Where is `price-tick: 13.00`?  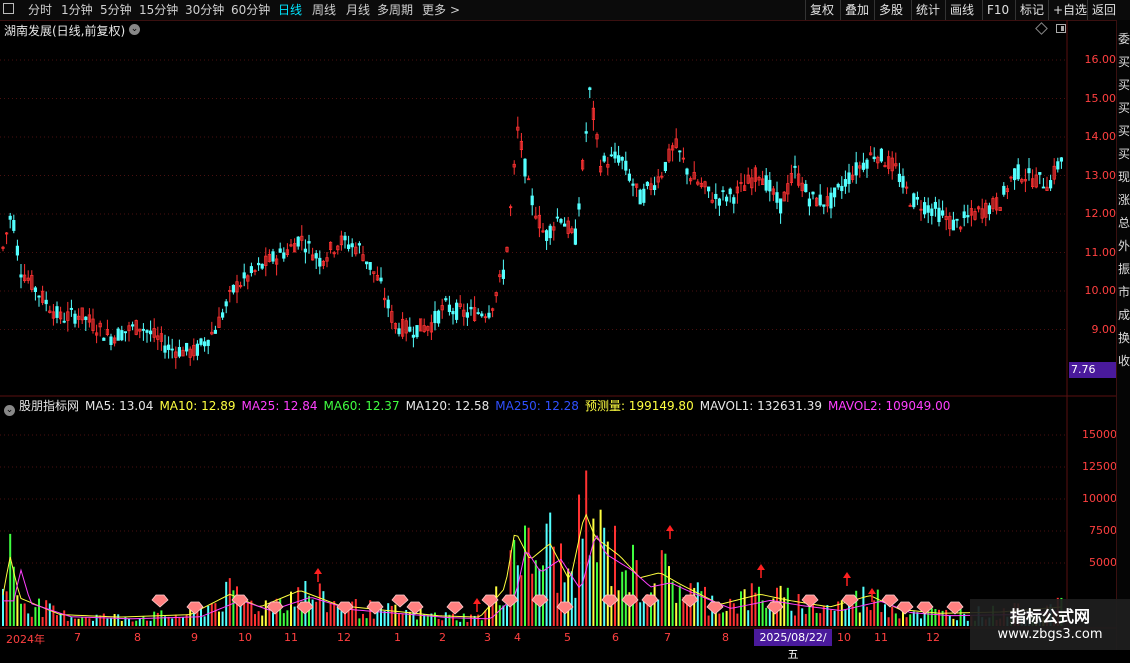 price-tick: 13.00 is located at coordinates (1100, 175).